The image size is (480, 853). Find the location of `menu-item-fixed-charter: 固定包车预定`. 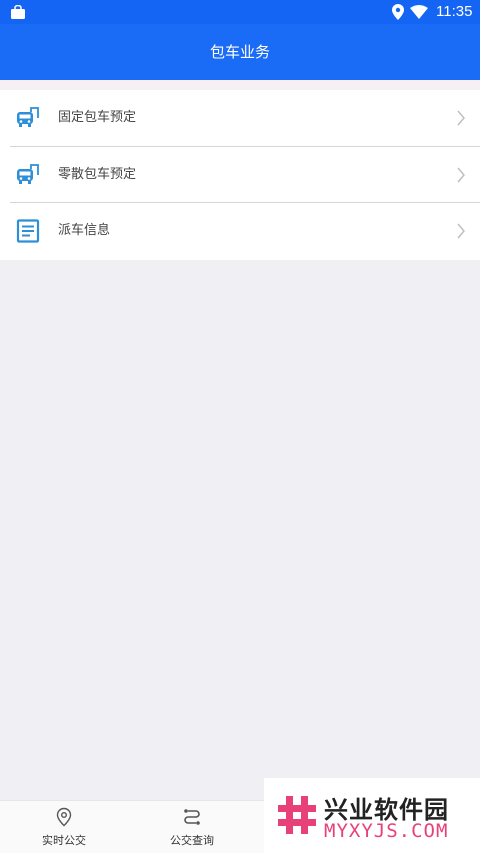

menu-item-fixed-charter: 固定包车预定 is located at coordinates (240, 118).